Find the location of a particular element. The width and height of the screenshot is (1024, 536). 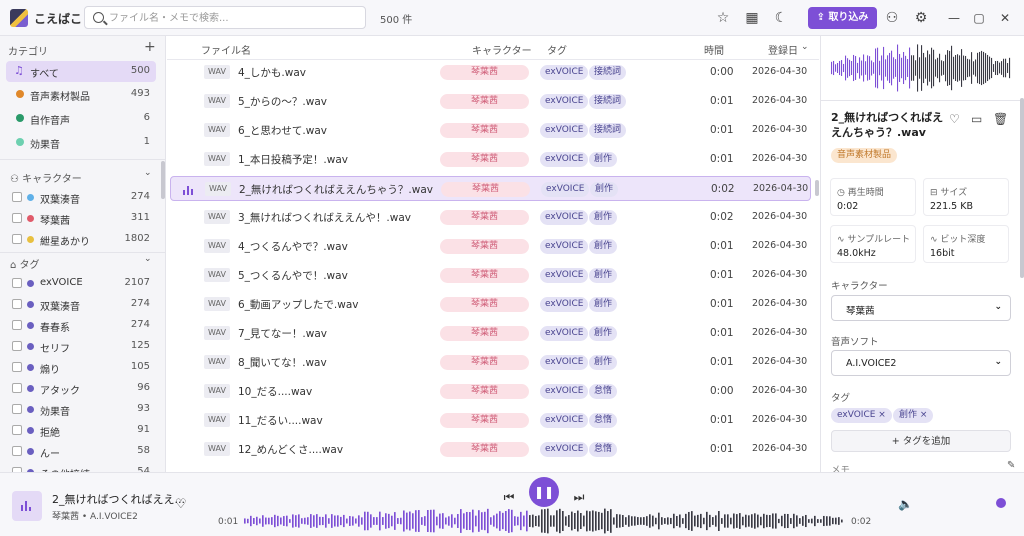

skip-back-button: ⏮ is located at coordinates (509, 497).